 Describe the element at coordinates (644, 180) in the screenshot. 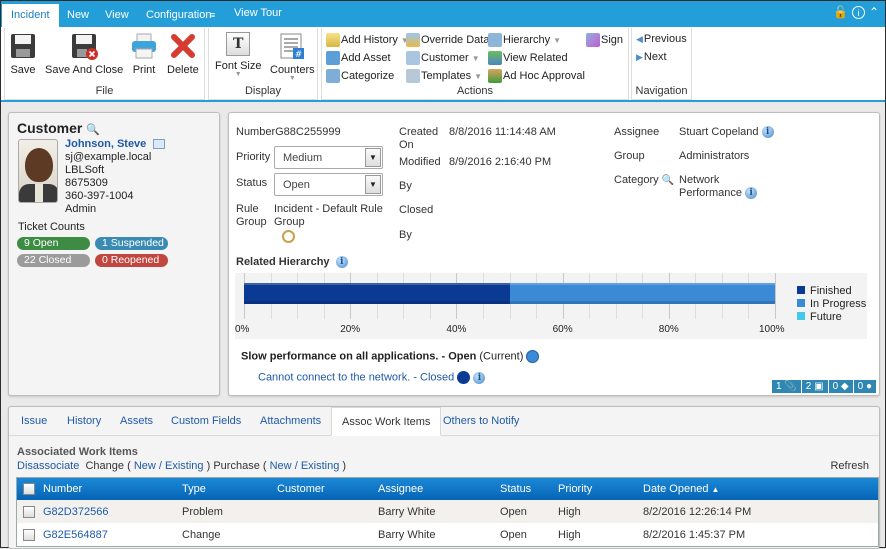

I see `category-link: Category 🔍` at that location.